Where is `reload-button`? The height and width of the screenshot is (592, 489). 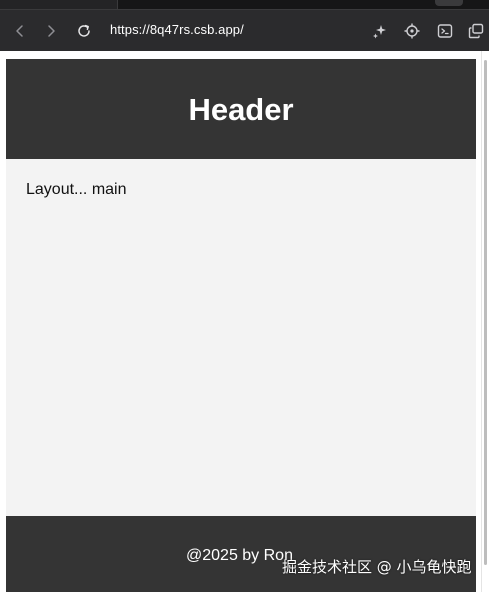
reload-button is located at coordinates (84, 31).